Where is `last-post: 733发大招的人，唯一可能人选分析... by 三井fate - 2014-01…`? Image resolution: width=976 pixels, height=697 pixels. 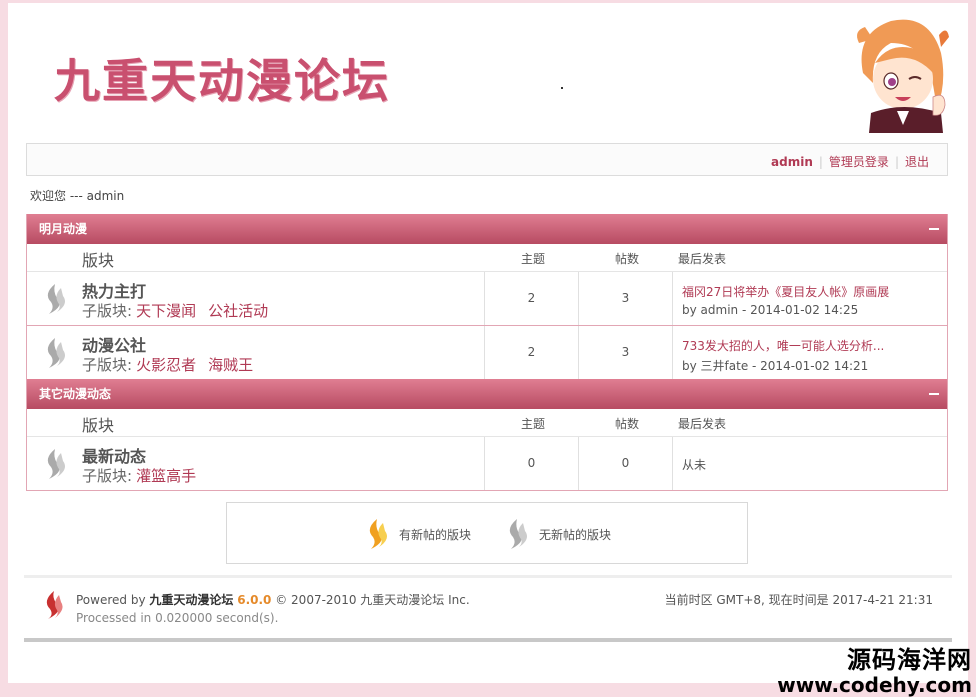 last-post: 733发大招的人，唯一可能人选分析... by 三井fate - 2014-01… is located at coordinates (810, 352).